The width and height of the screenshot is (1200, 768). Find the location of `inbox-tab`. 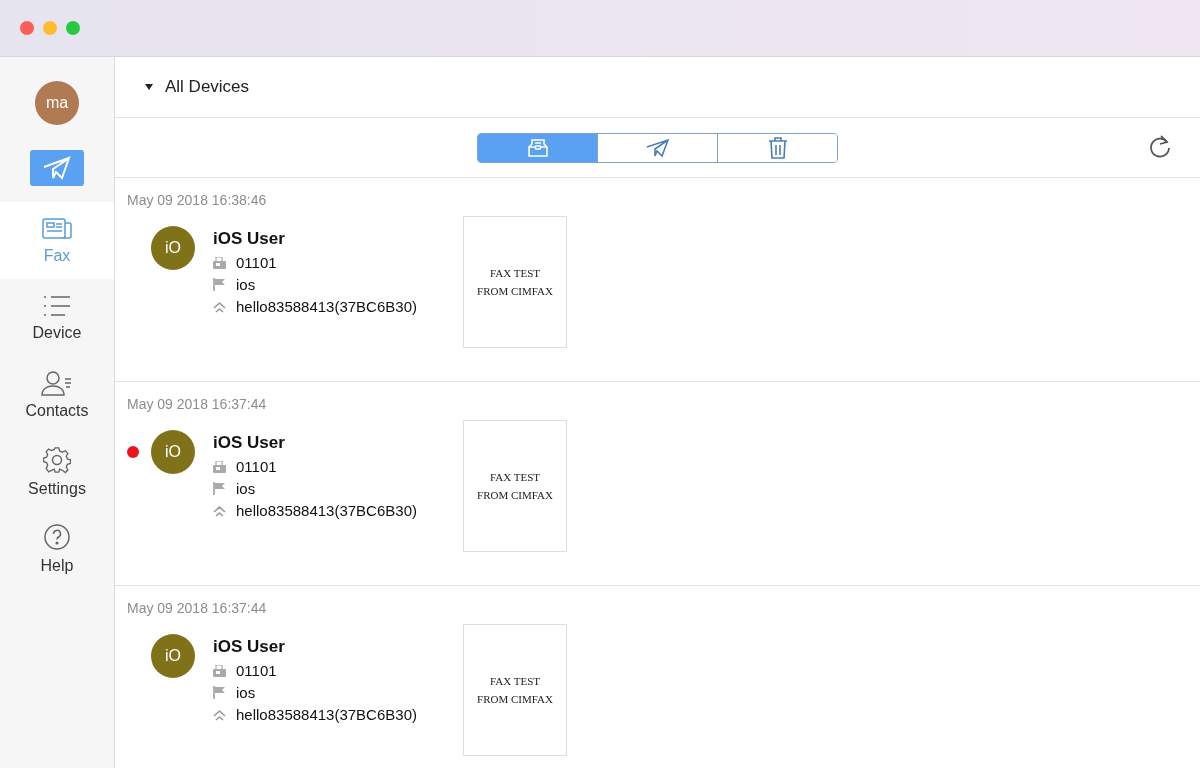

inbox-tab is located at coordinates (537, 147).